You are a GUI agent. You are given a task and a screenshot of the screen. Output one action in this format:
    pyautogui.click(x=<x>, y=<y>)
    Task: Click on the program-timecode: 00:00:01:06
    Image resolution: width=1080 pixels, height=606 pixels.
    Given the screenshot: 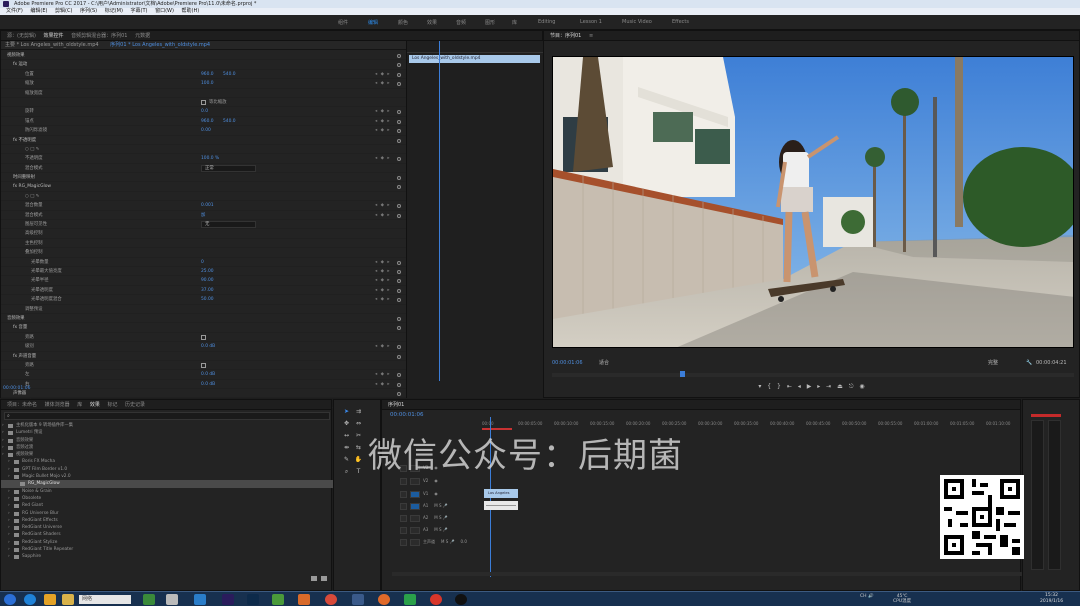 What is the action you would take?
    pyautogui.click(x=567, y=363)
    